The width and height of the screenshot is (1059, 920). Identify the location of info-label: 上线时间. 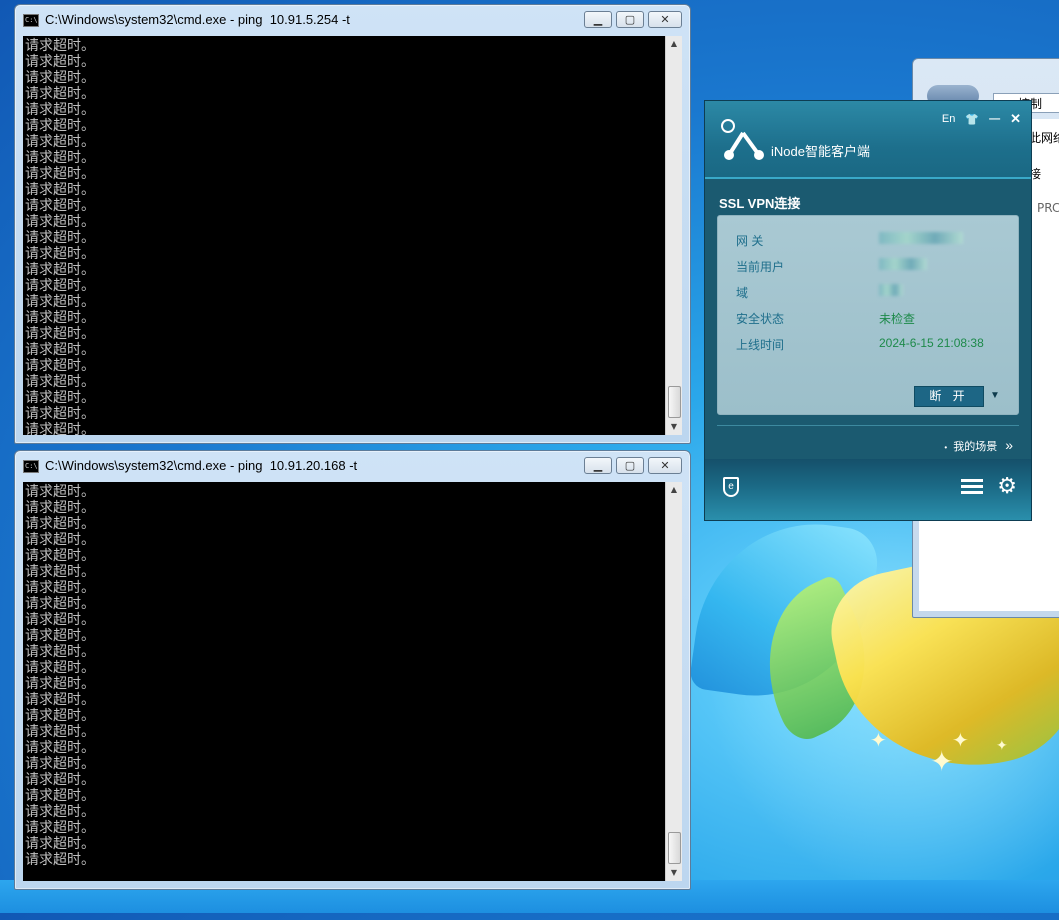
(760, 345).